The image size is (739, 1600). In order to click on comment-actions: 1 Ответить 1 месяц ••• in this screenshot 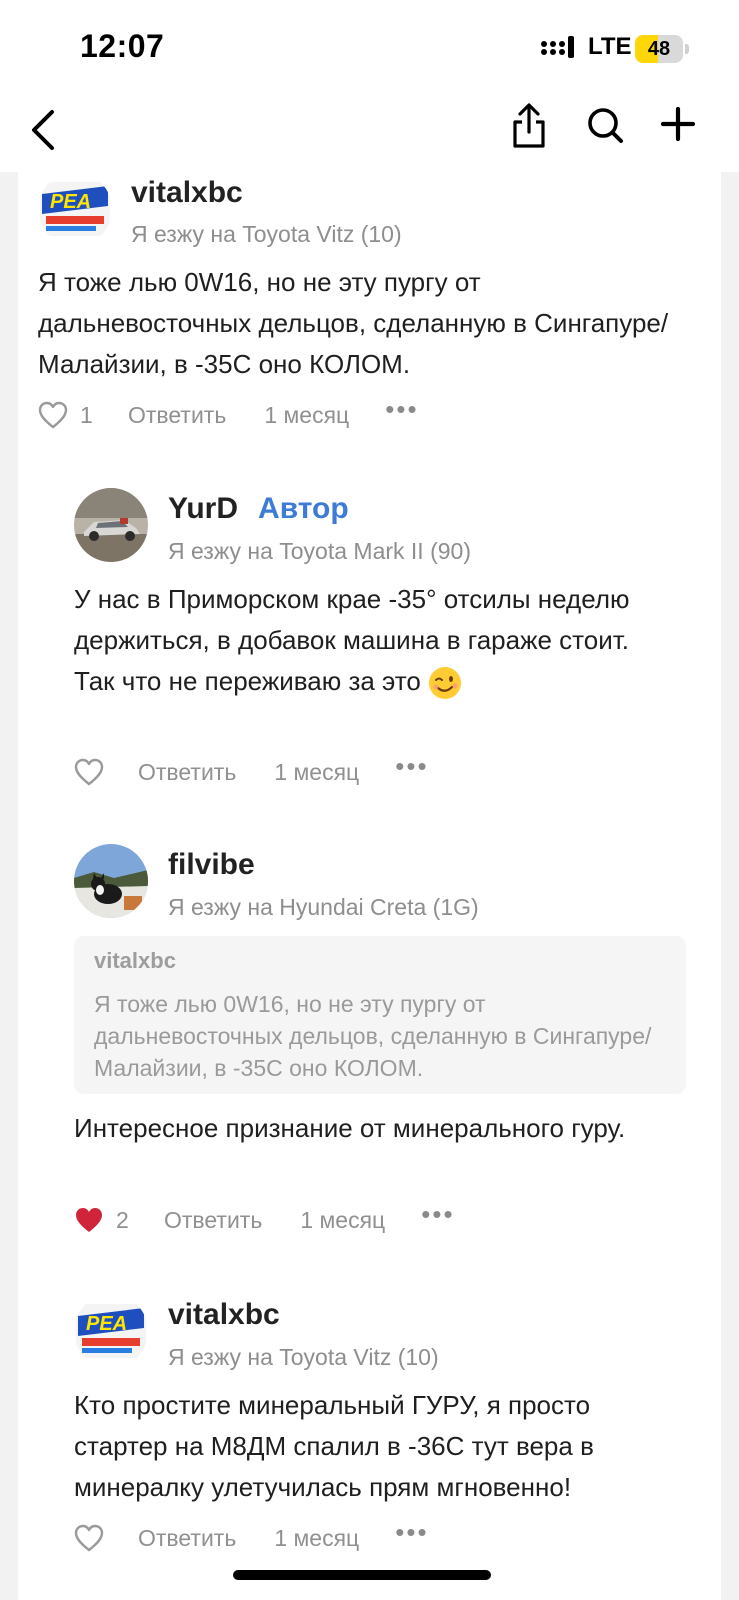, I will do `click(228, 414)`.